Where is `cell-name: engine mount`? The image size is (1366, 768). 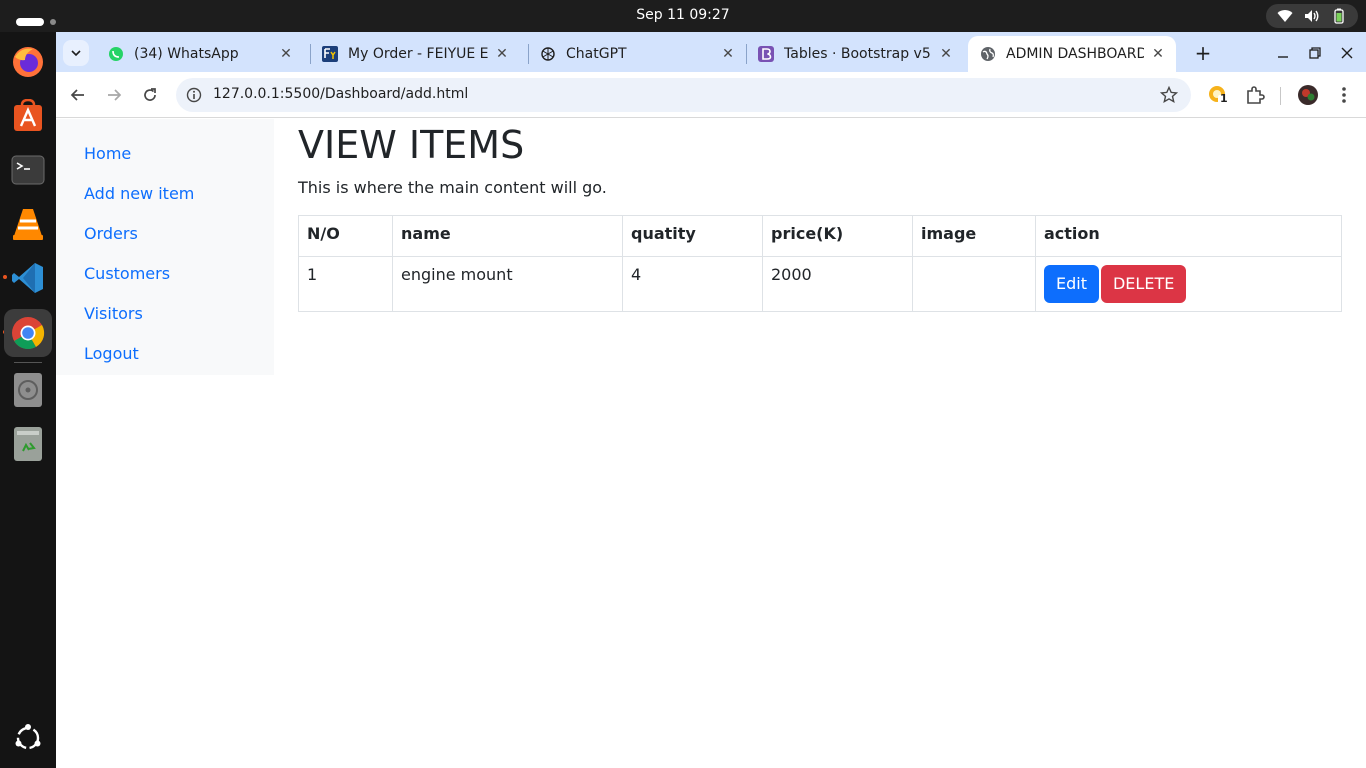
cell-name: engine mount is located at coordinates (507, 284).